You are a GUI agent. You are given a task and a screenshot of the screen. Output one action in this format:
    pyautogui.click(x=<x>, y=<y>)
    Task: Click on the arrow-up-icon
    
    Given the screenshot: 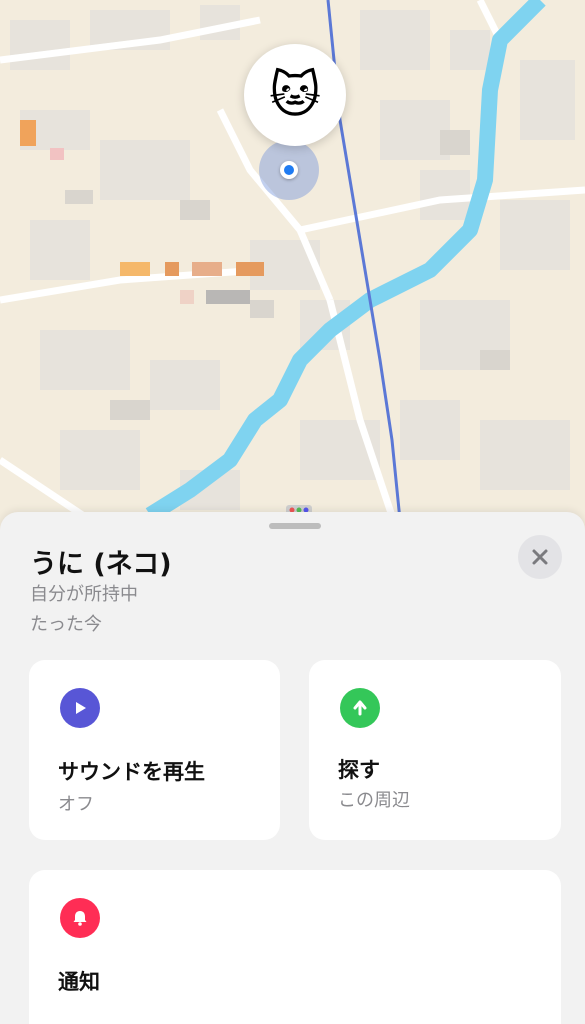 What is the action you would take?
    pyautogui.click(x=360, y=708)
    